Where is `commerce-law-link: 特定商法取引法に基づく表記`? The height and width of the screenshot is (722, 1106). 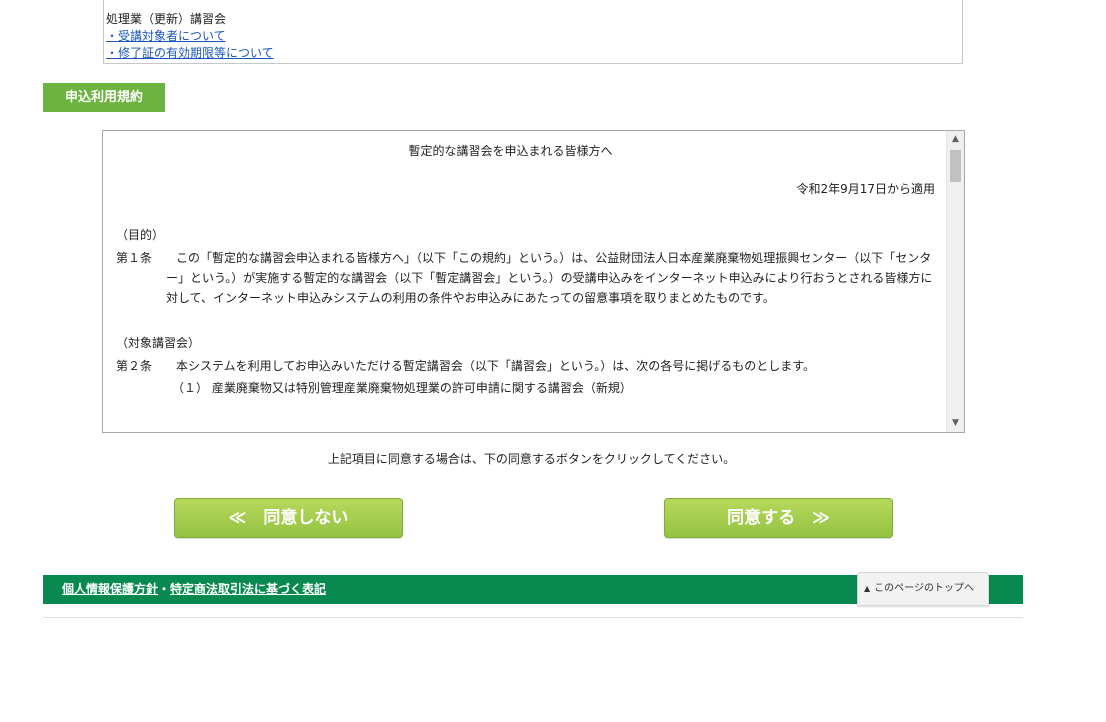 commerce-law-link: 特定商法取引法に基づく表記 is located at coordinates (248, 589).